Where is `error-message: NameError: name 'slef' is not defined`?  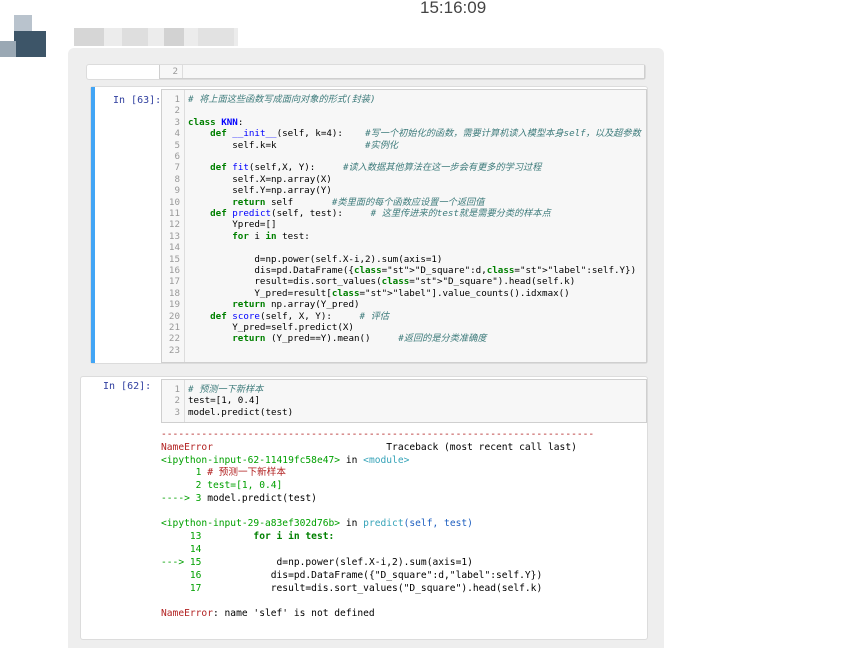 error-message: NameError: name 'slef' is not defined is located at coordinates (268, 614).